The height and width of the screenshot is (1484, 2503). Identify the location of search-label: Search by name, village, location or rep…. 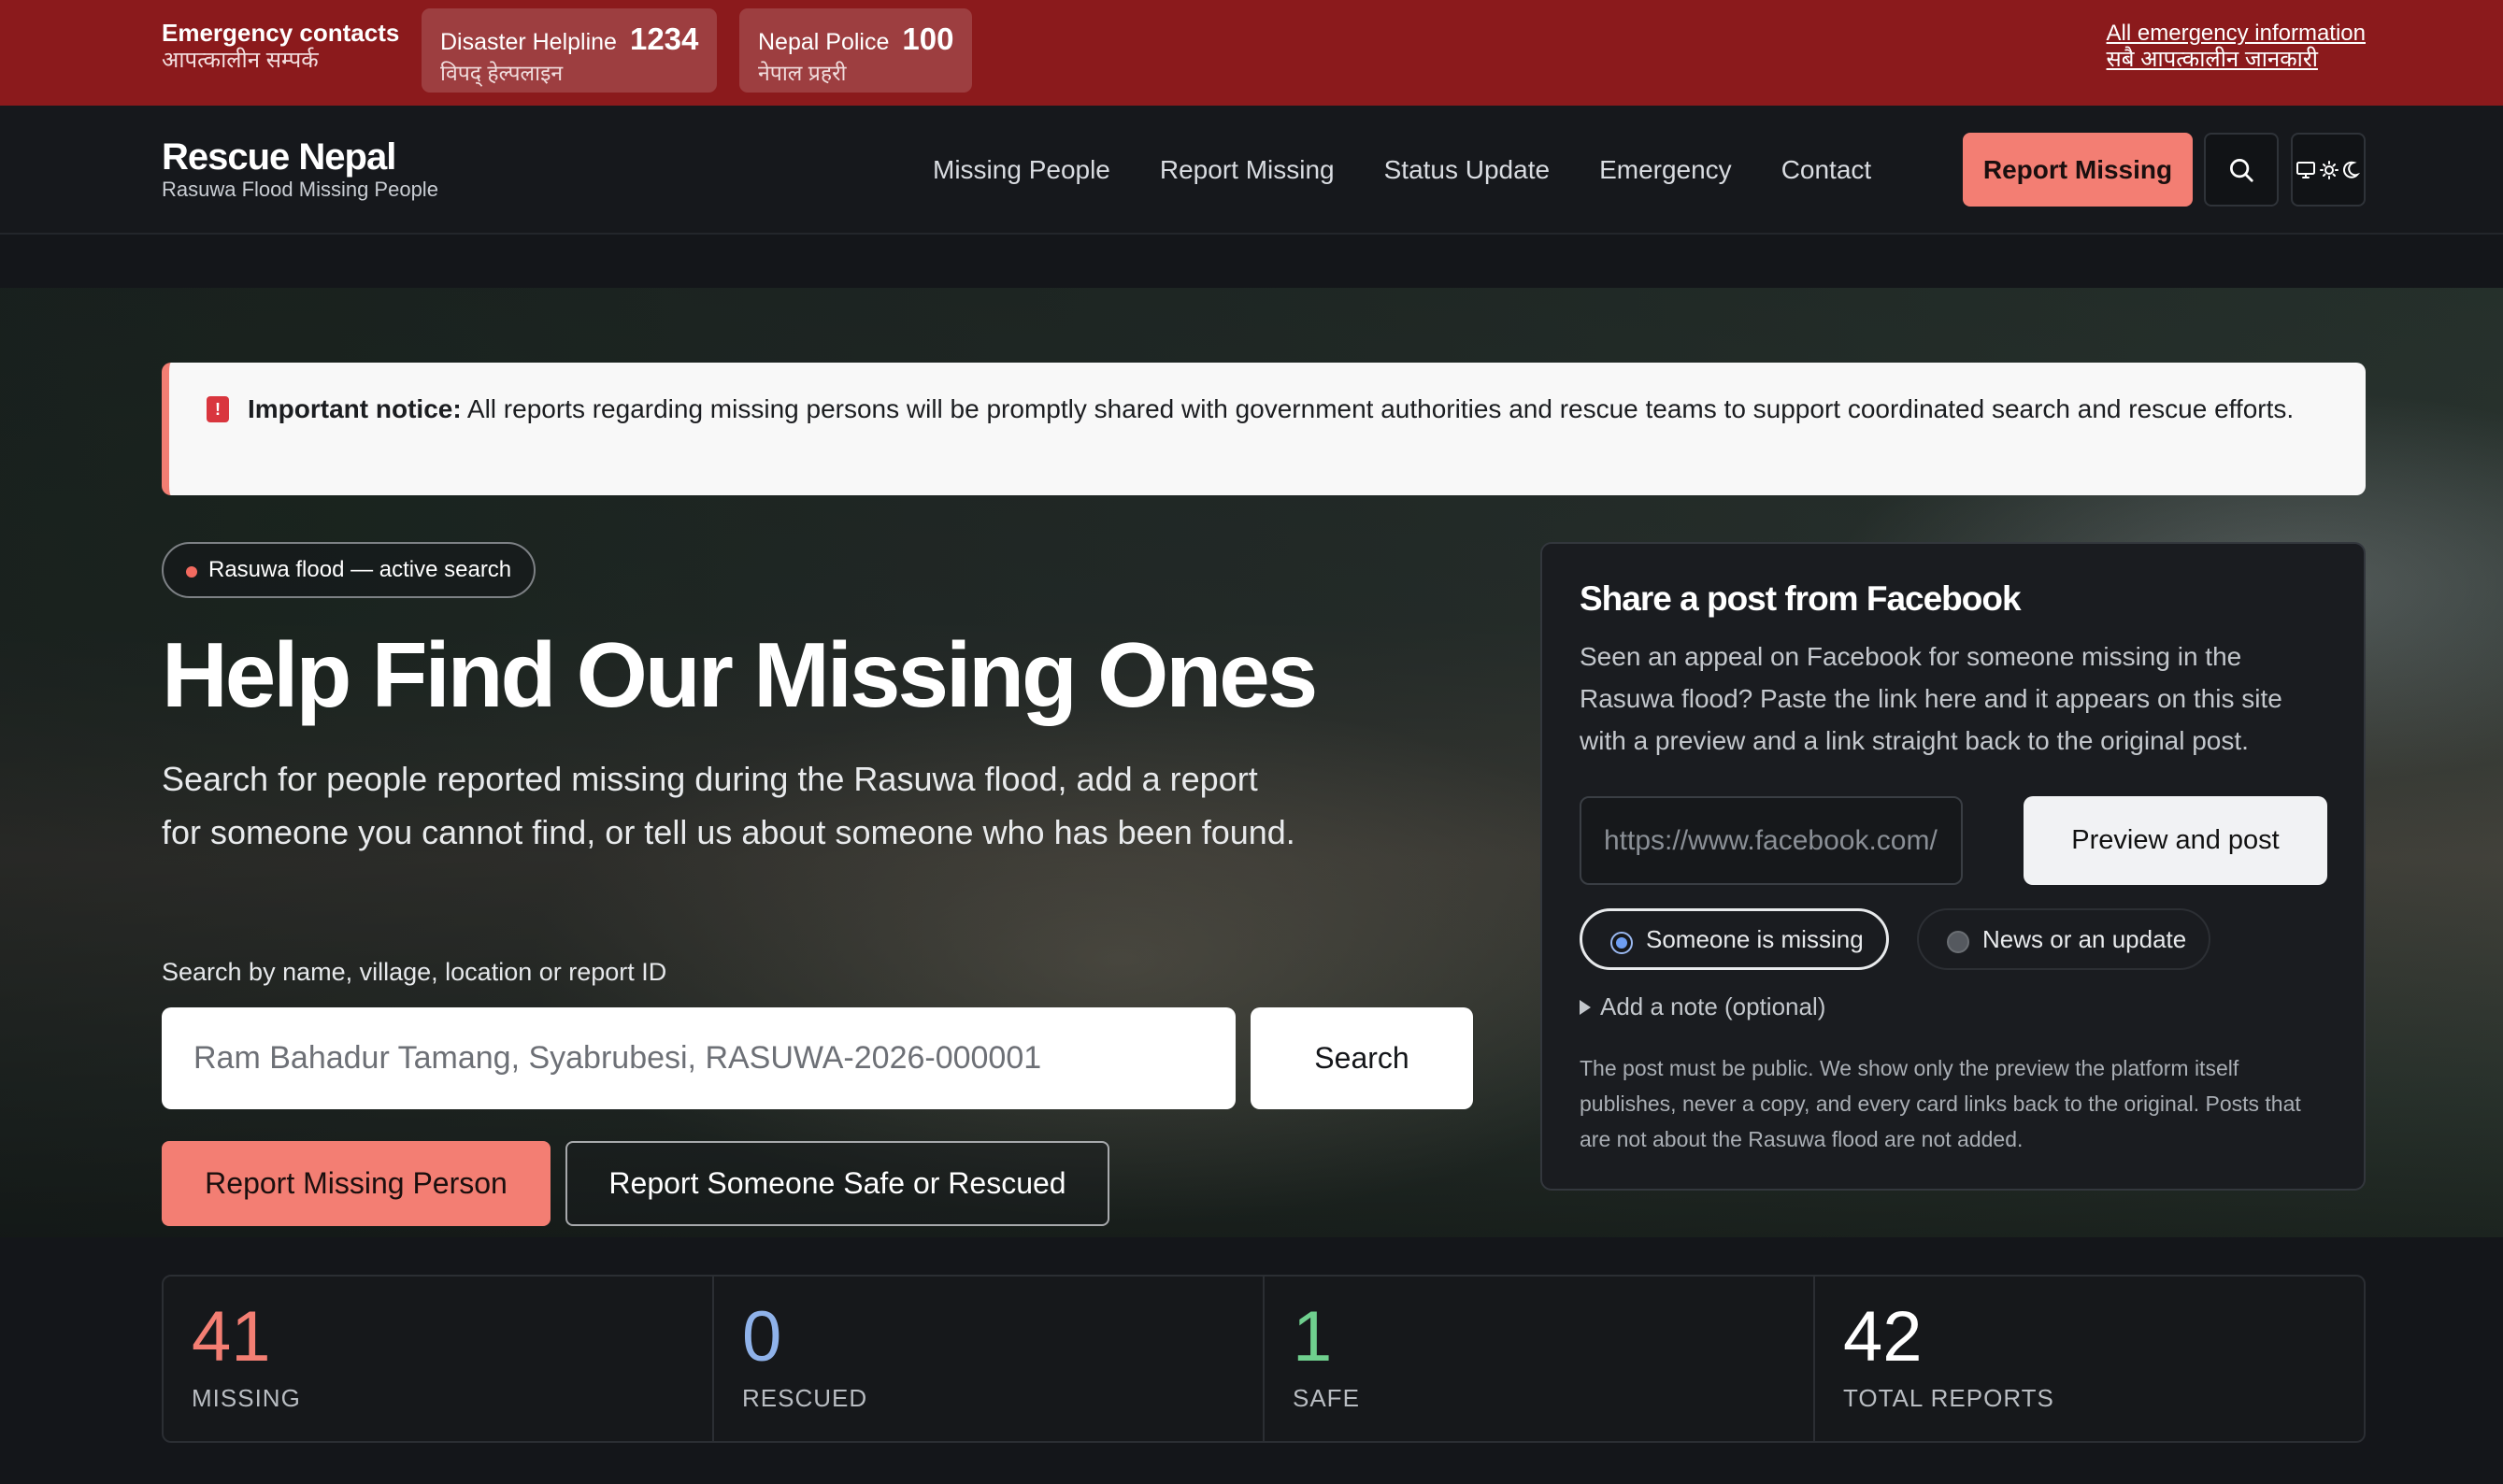
(414, 972).